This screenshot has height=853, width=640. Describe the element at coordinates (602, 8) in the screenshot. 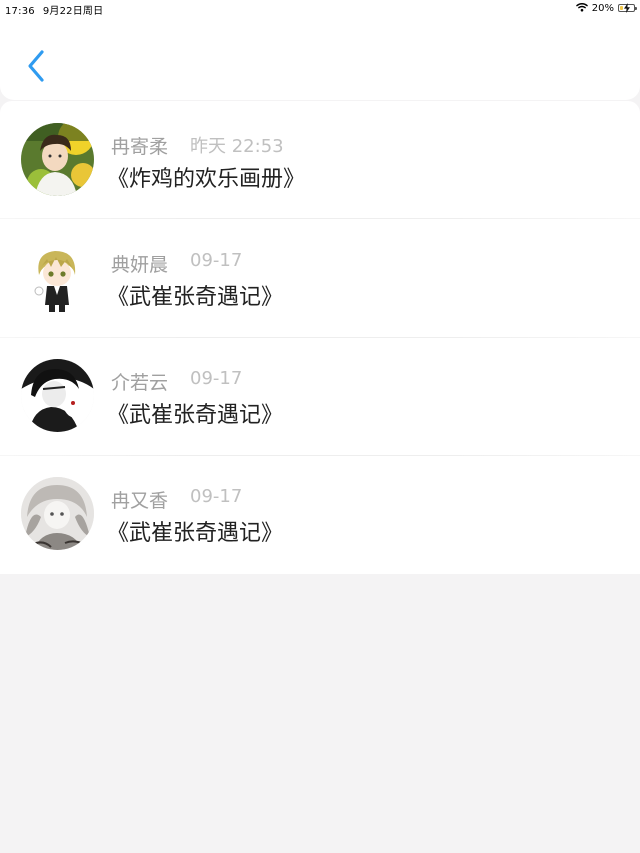

I see `battery-percent: 20%` at that location.